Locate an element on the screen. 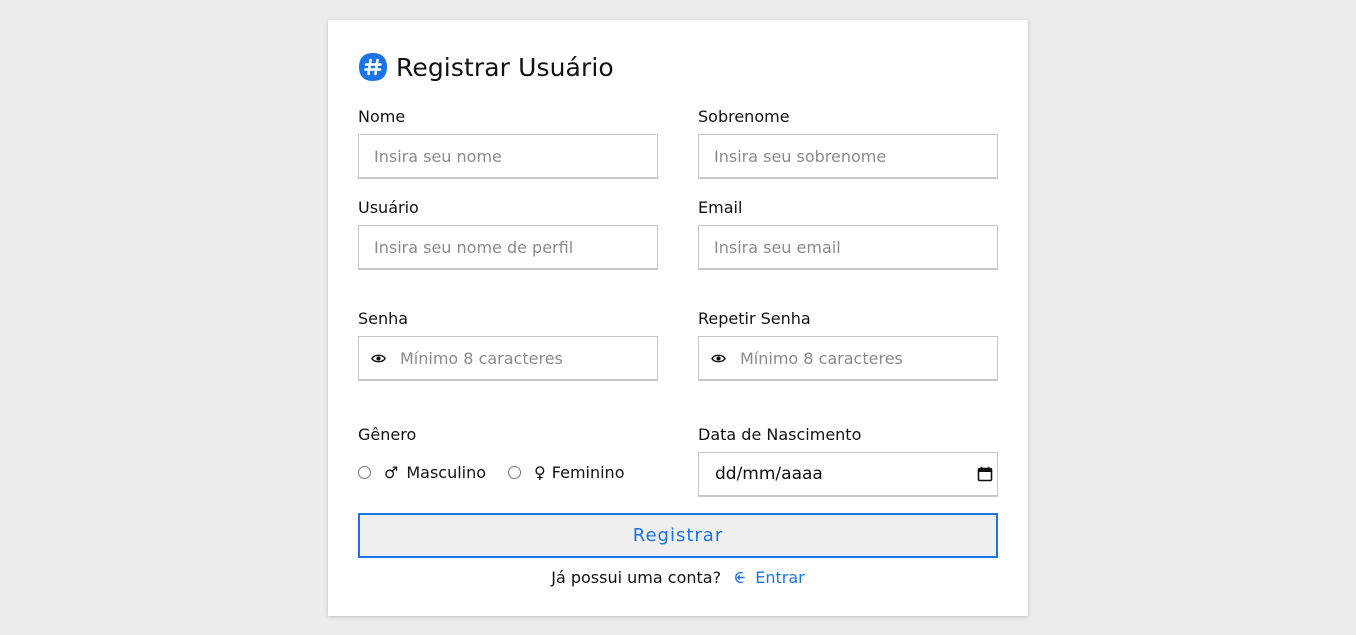 Image resolution: width=1356 pixels, height=635 pixels. login-arrow-icon is located at coordinates (740, 577).